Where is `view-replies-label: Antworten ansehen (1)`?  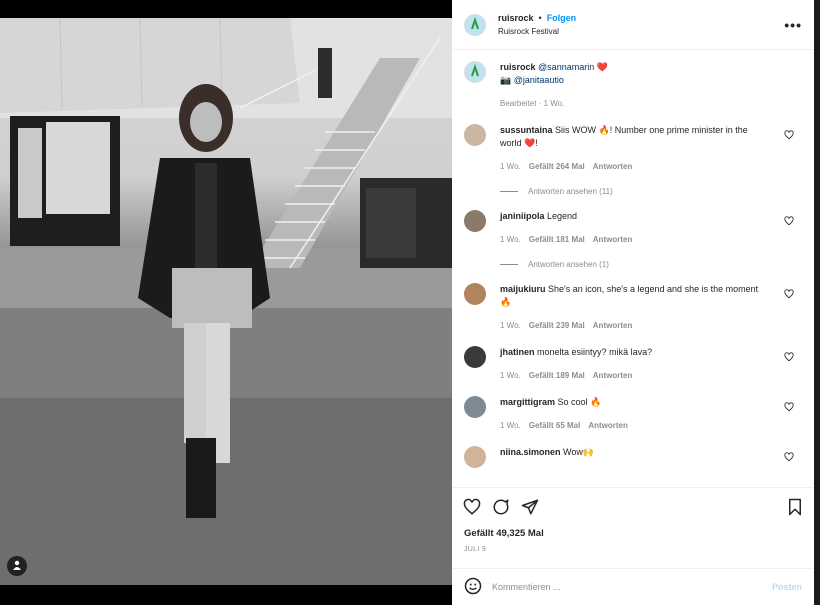 view-replies-label: Antworten ansehen (1) is located at coordinates (568, 264).